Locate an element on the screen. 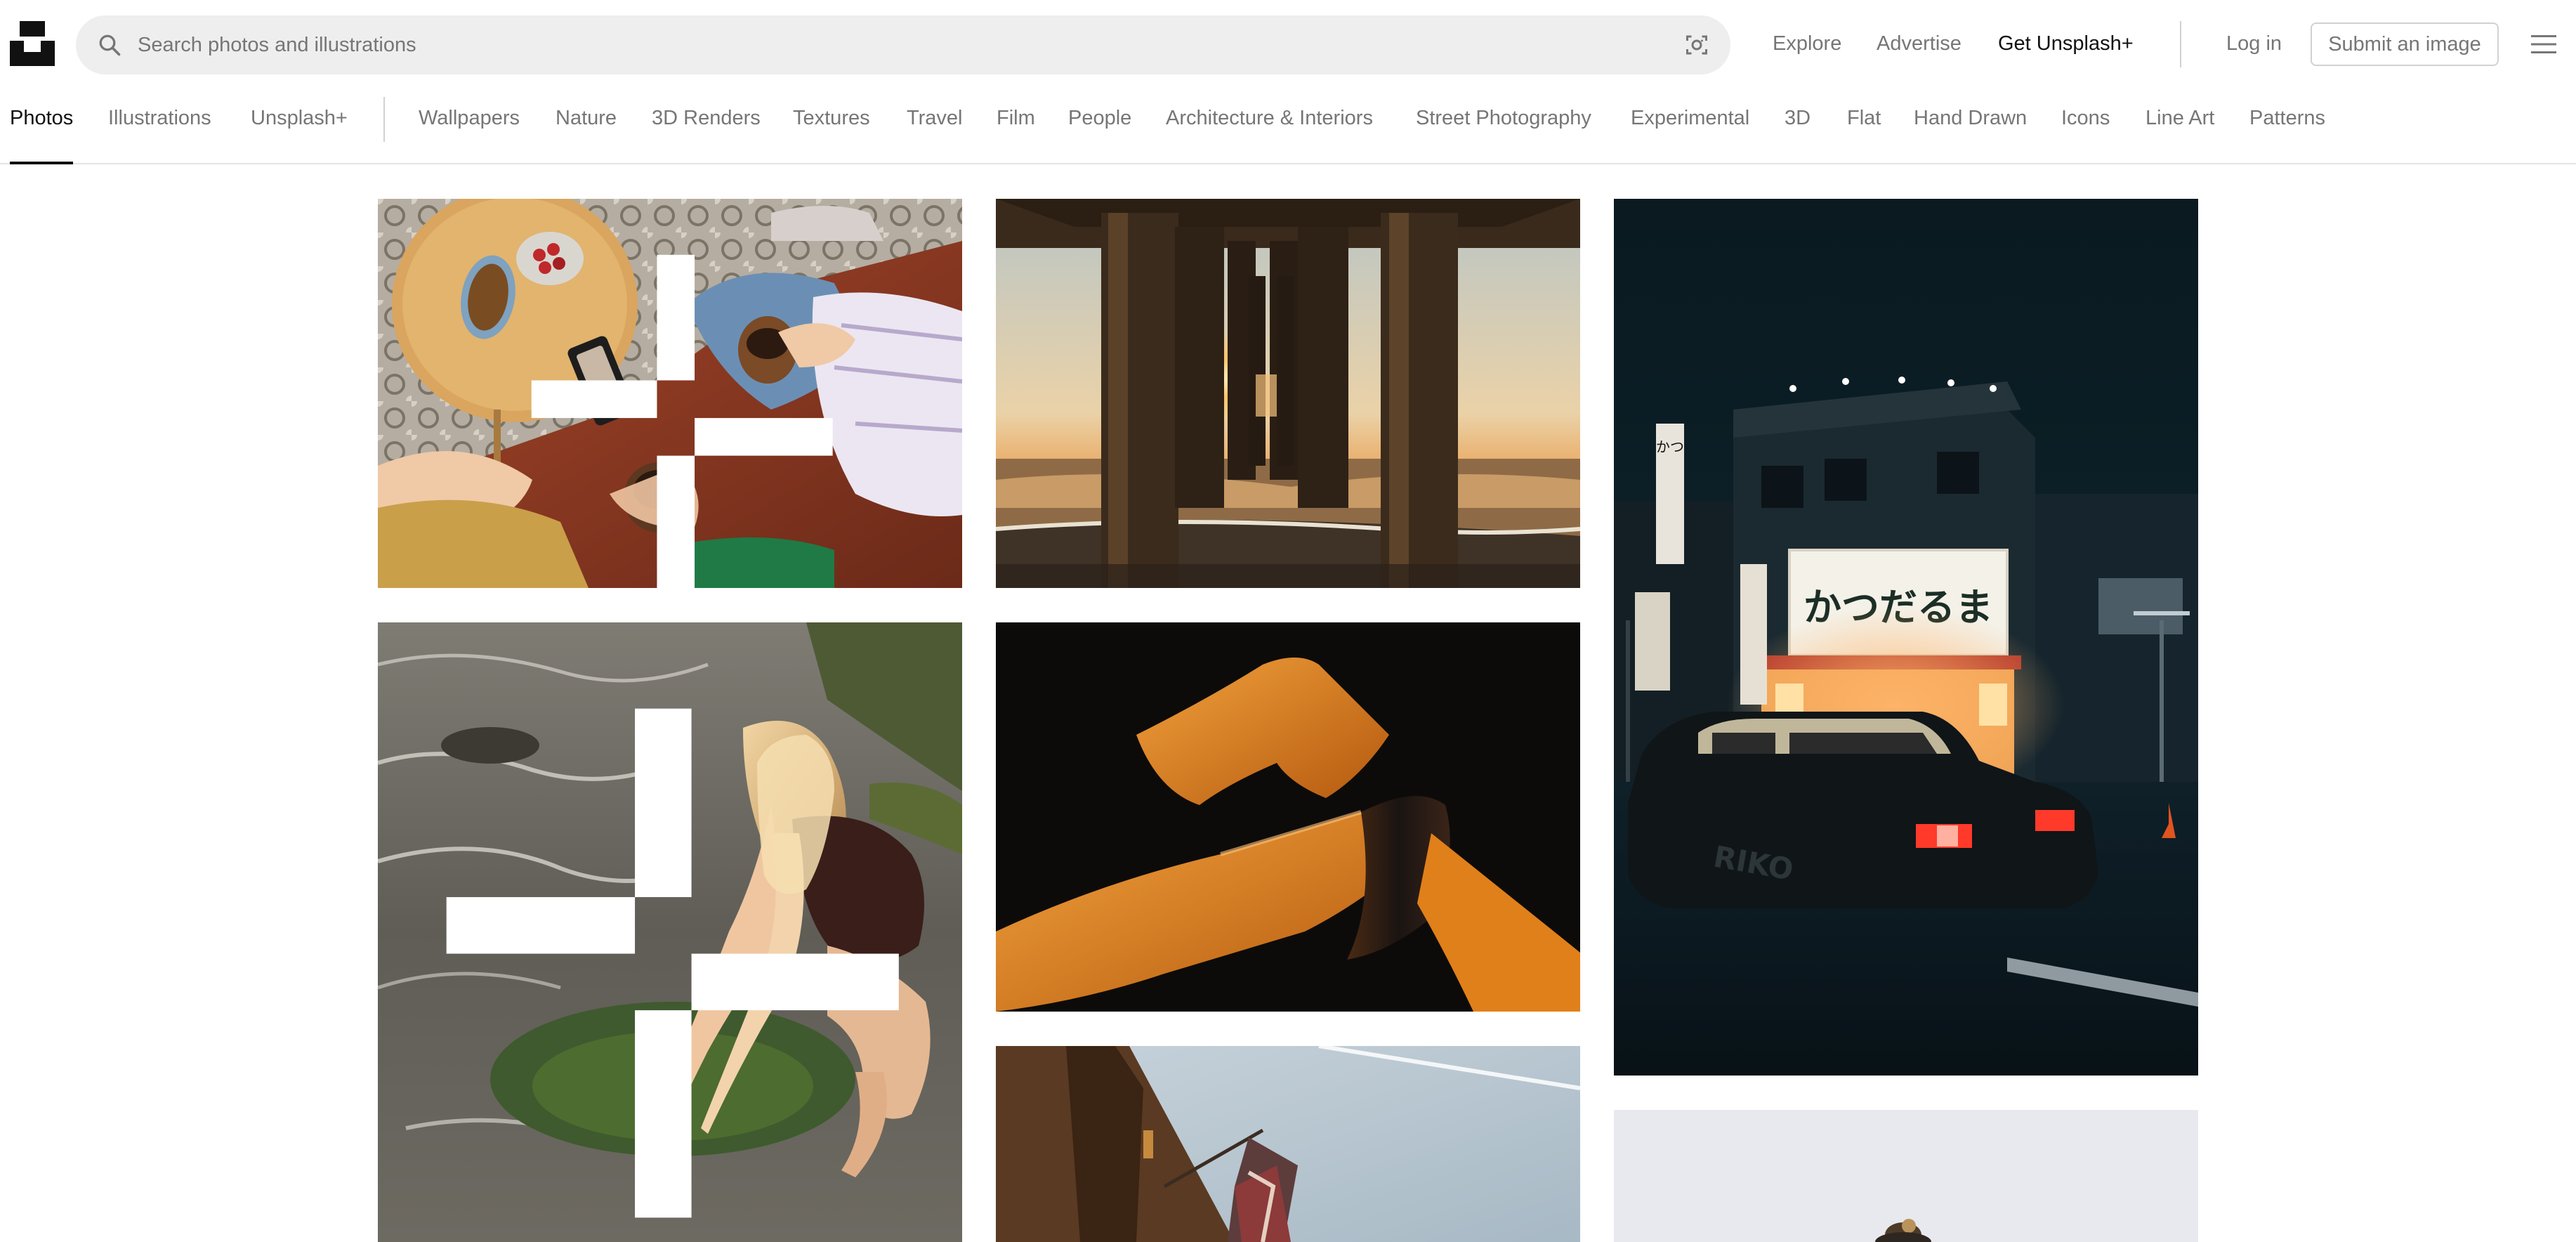  nav-item-architecture-interiors: Architecture & Interiors is located at coordinates (1269, 126).